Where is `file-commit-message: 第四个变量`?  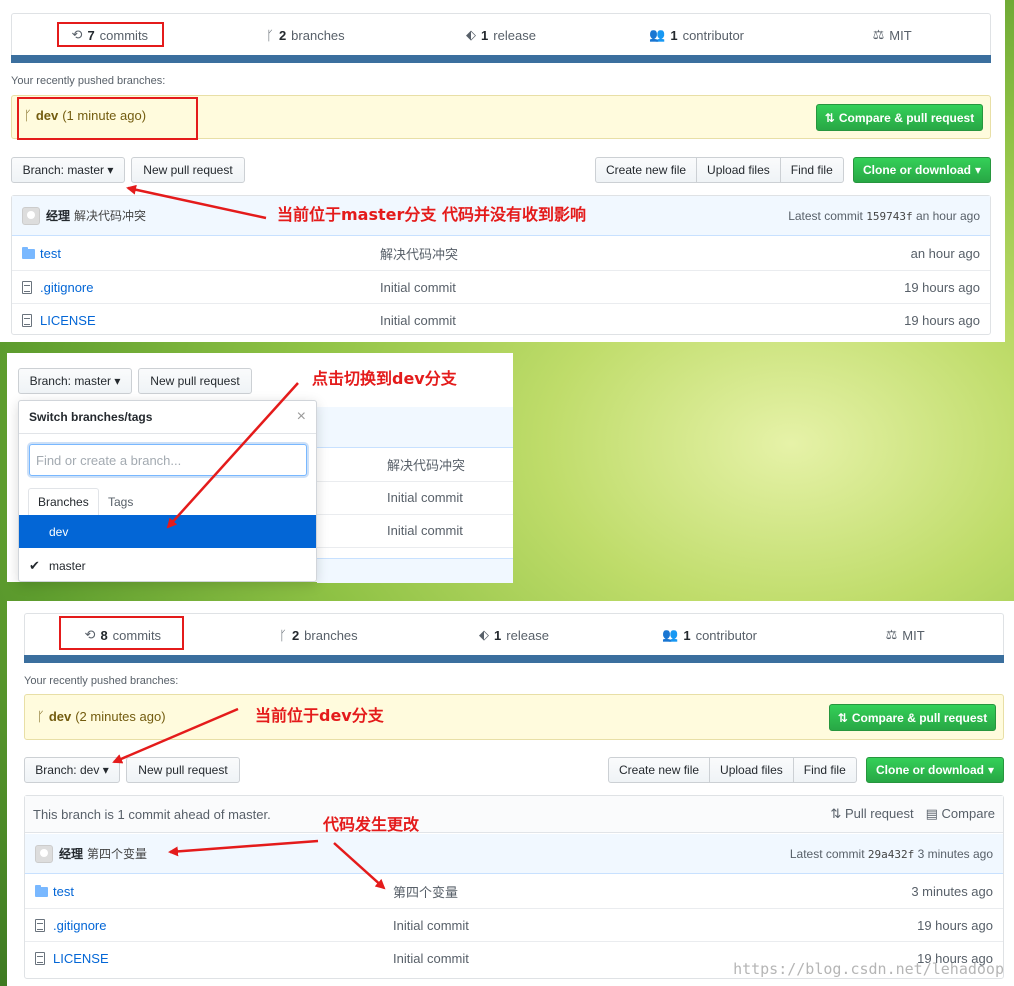
file-commit-message: 第四个变量 is located at coordinates (425, 891).